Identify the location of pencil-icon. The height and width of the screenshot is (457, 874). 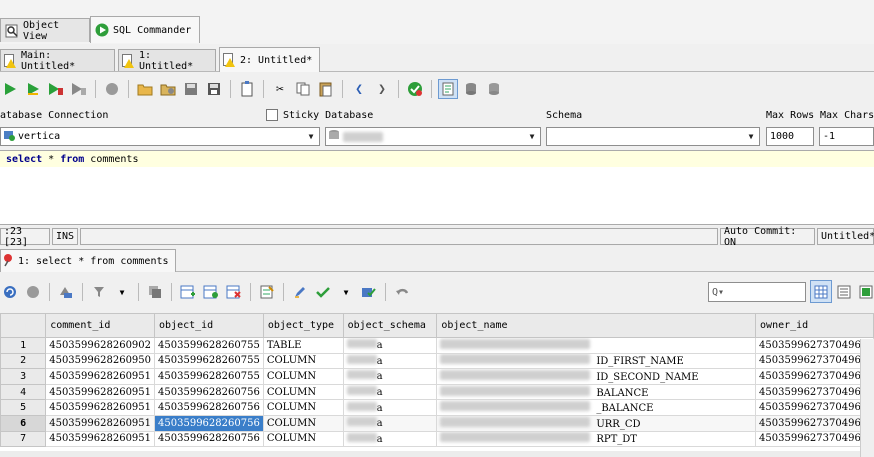
(300, 292).